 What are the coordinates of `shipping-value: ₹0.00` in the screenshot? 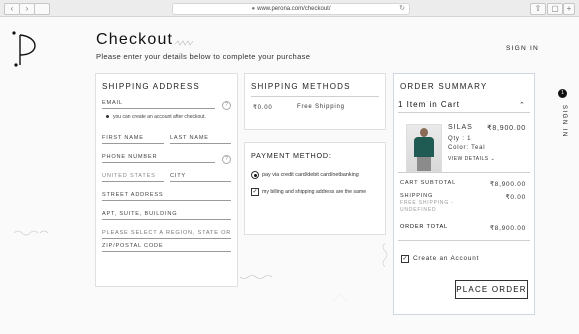 It's located at (515, 197).